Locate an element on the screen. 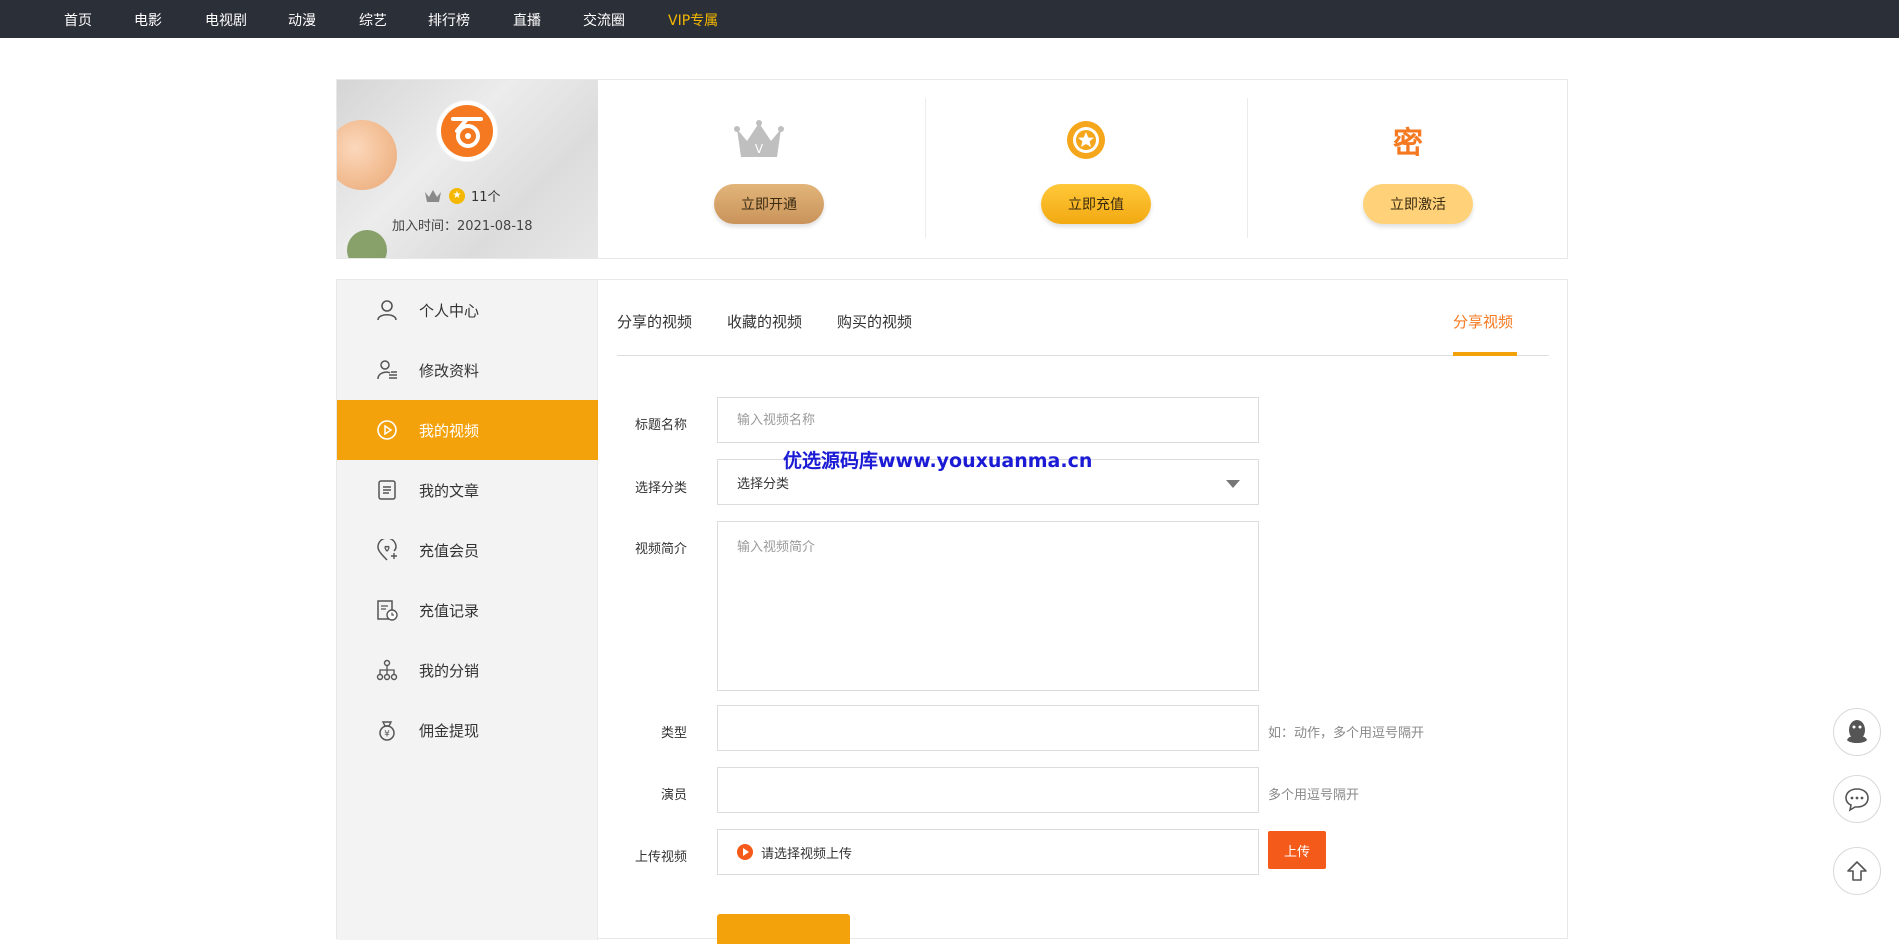  user-icon is located at coordinates (387, 310).